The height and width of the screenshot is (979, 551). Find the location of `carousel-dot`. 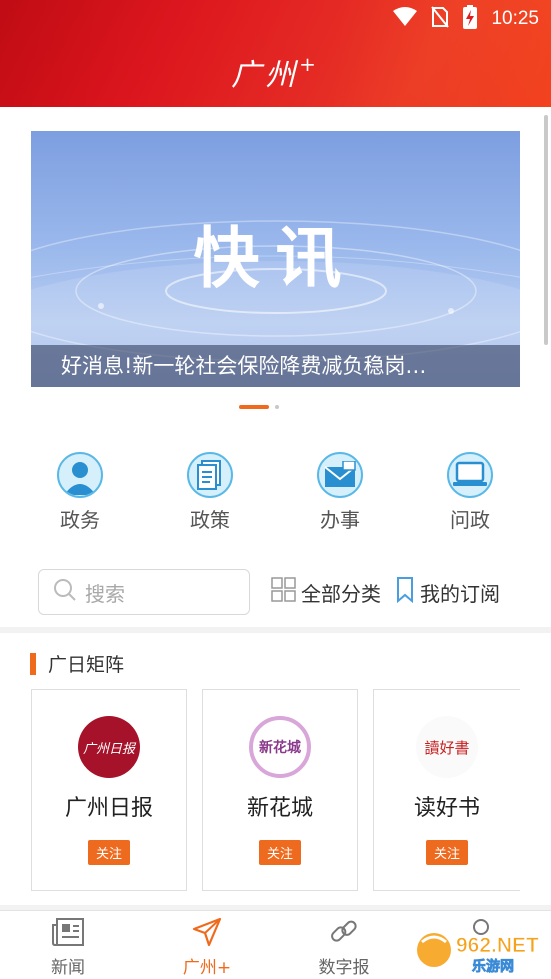

carousel-dot is located at coordinates (277, 407).